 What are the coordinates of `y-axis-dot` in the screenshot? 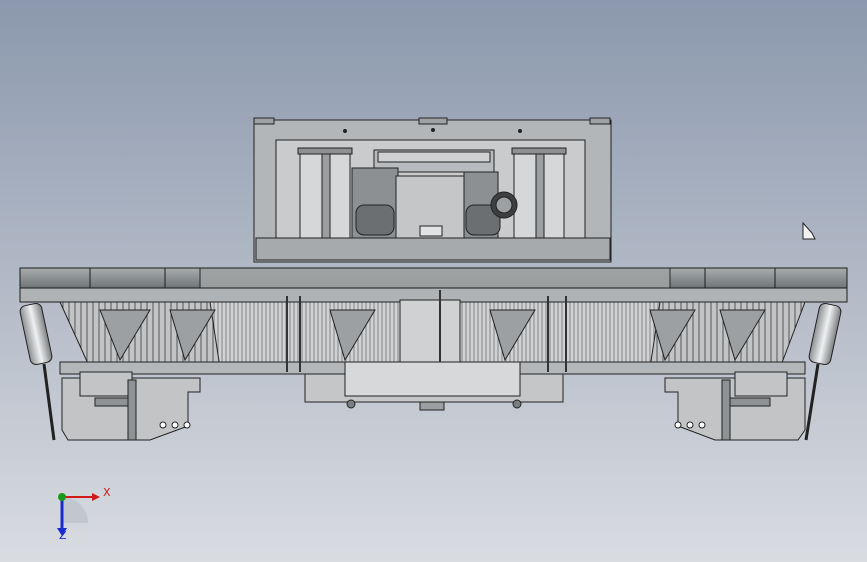 It's located at (62, 497).